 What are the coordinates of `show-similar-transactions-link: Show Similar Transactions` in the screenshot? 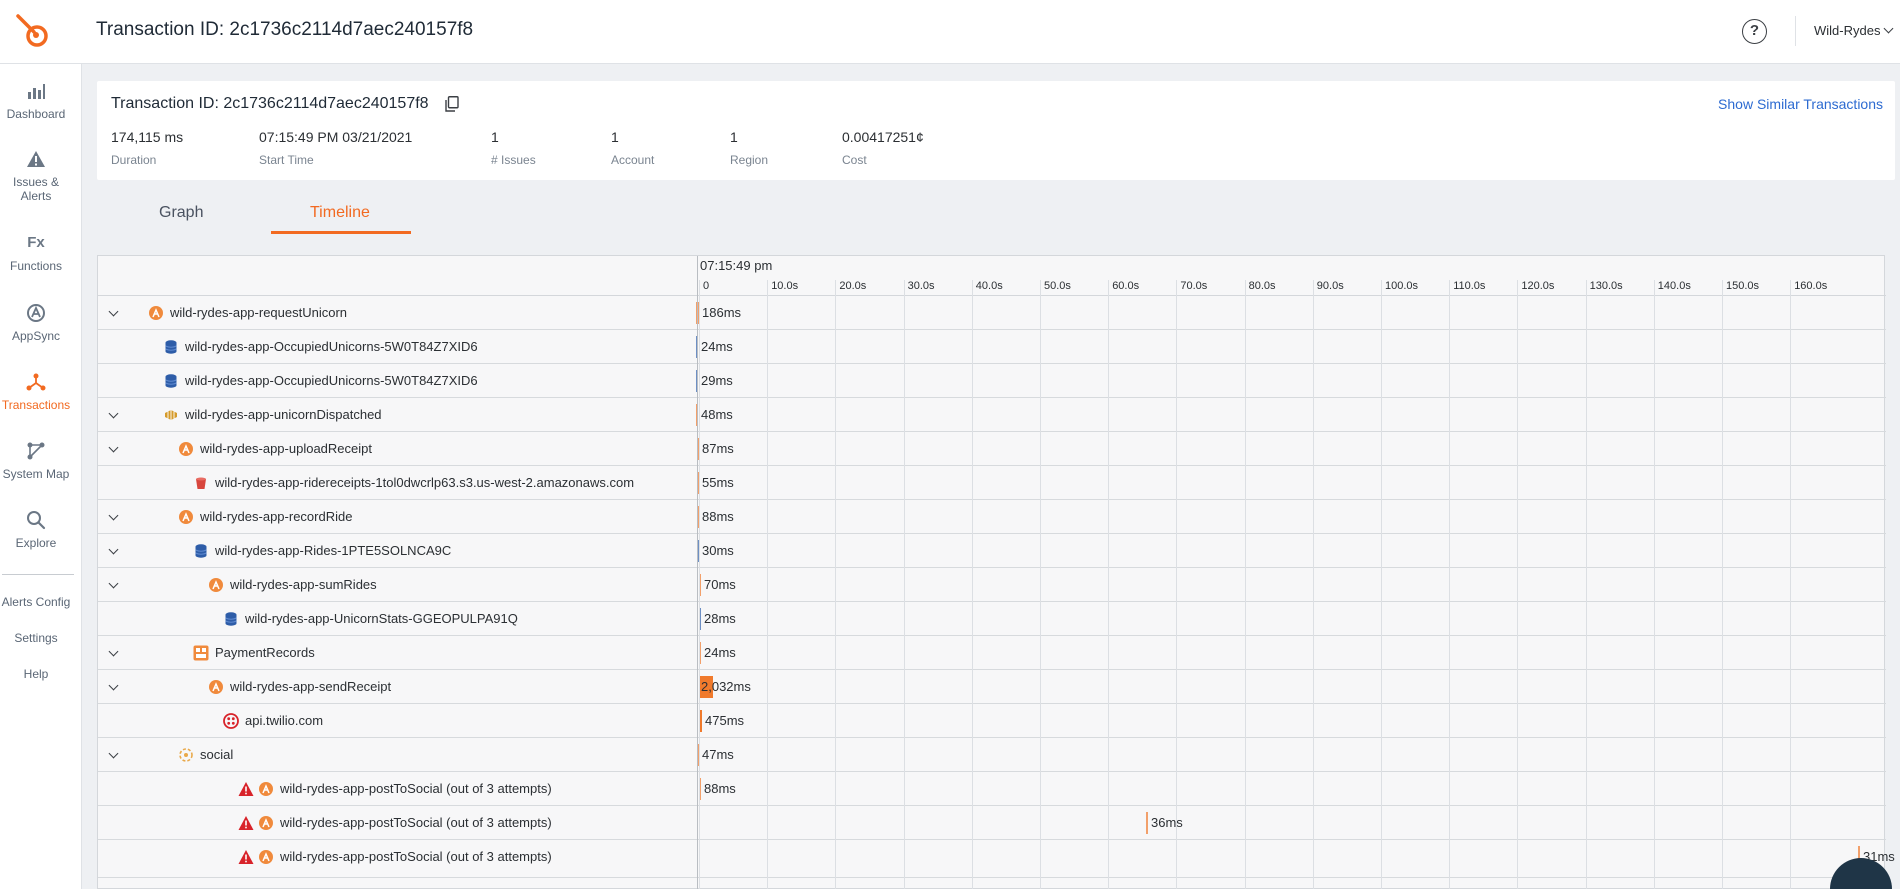 It's located at (1800, 104).